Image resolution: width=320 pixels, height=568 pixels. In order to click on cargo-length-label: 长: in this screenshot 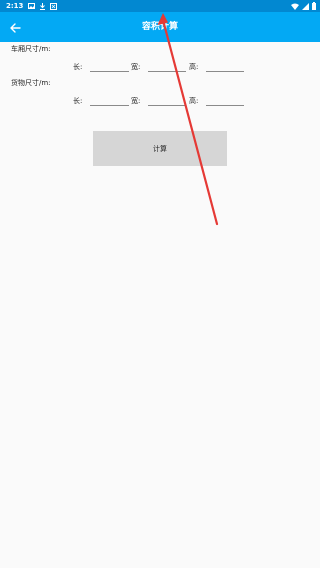, I will do `click(78, 101)`.